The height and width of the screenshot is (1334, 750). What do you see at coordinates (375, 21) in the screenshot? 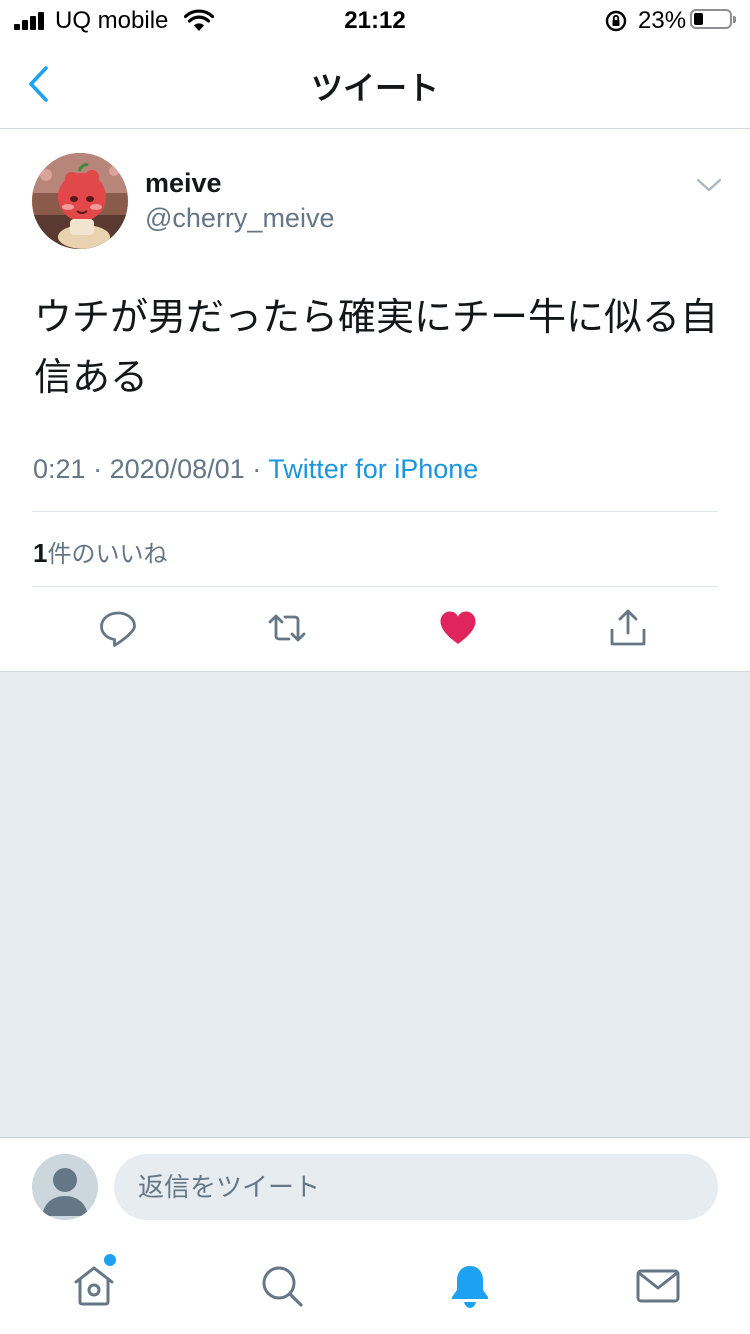
I see `status-bar: UQ mobile 21:12 23%` at bounding box center [375, 21].